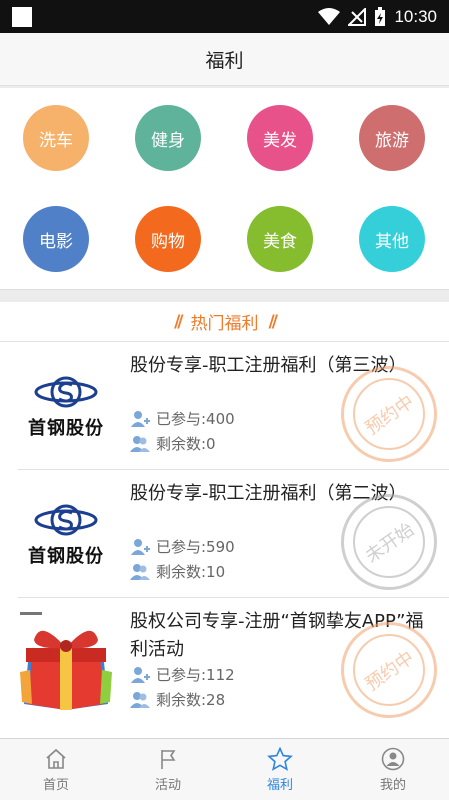  I want to click on joined-count: 已参与:400, so click(182, 418).